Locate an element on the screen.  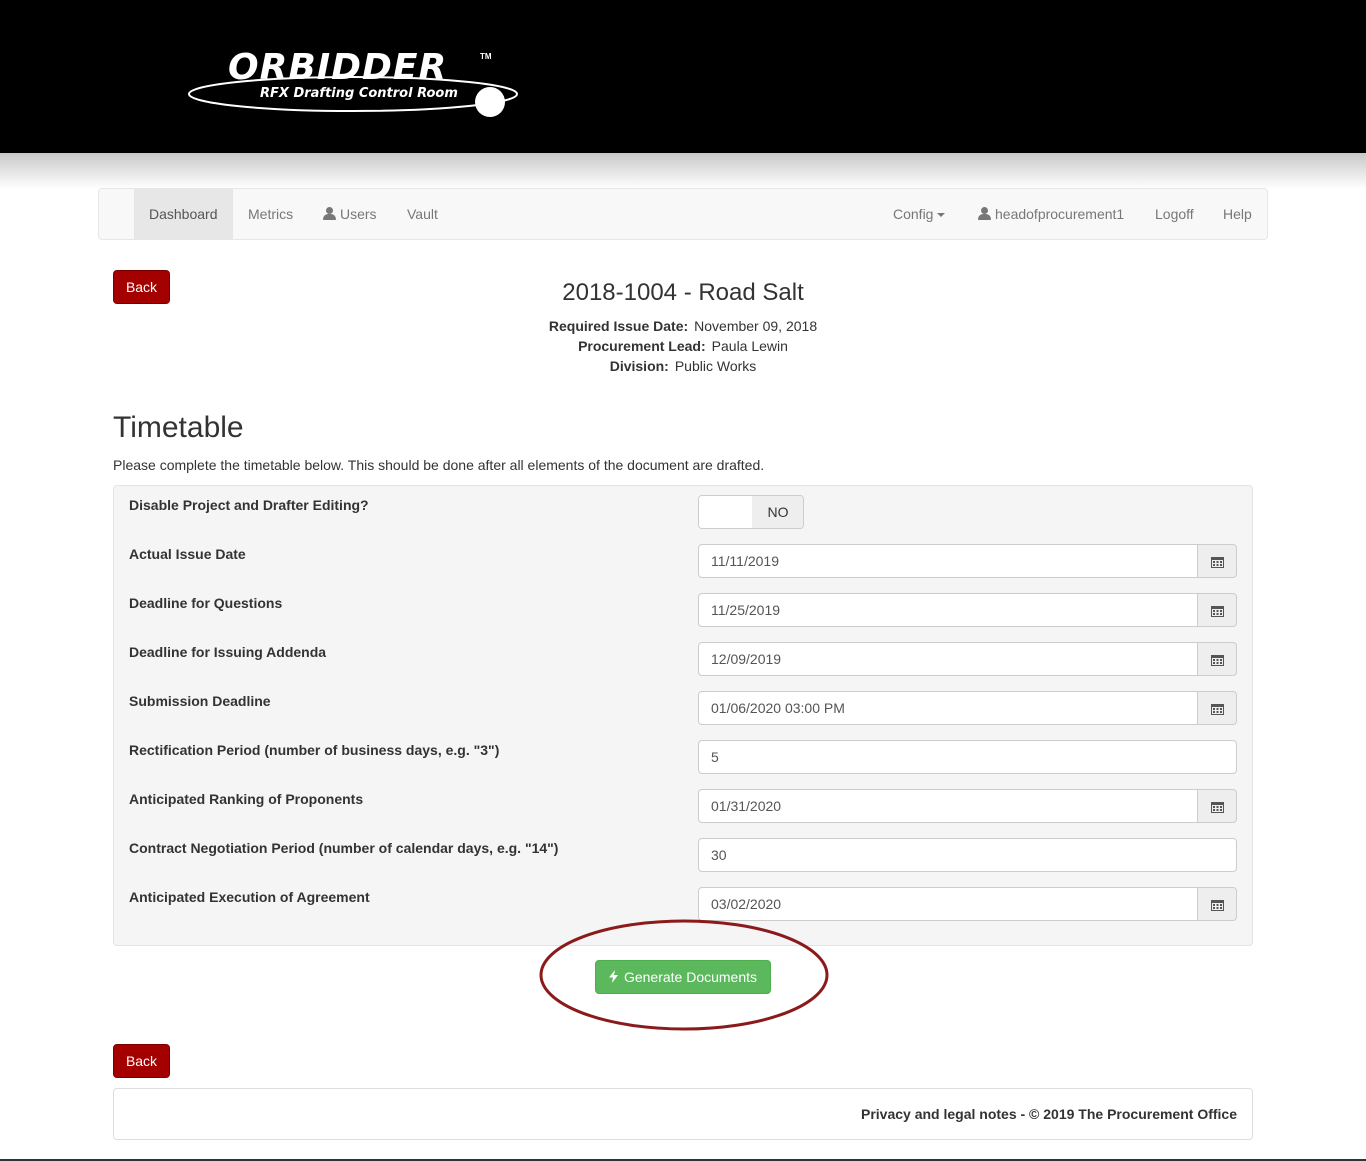
site-header: ORBIDDER TM RFX Drafting Control Room is located at coordinates (683, 76).